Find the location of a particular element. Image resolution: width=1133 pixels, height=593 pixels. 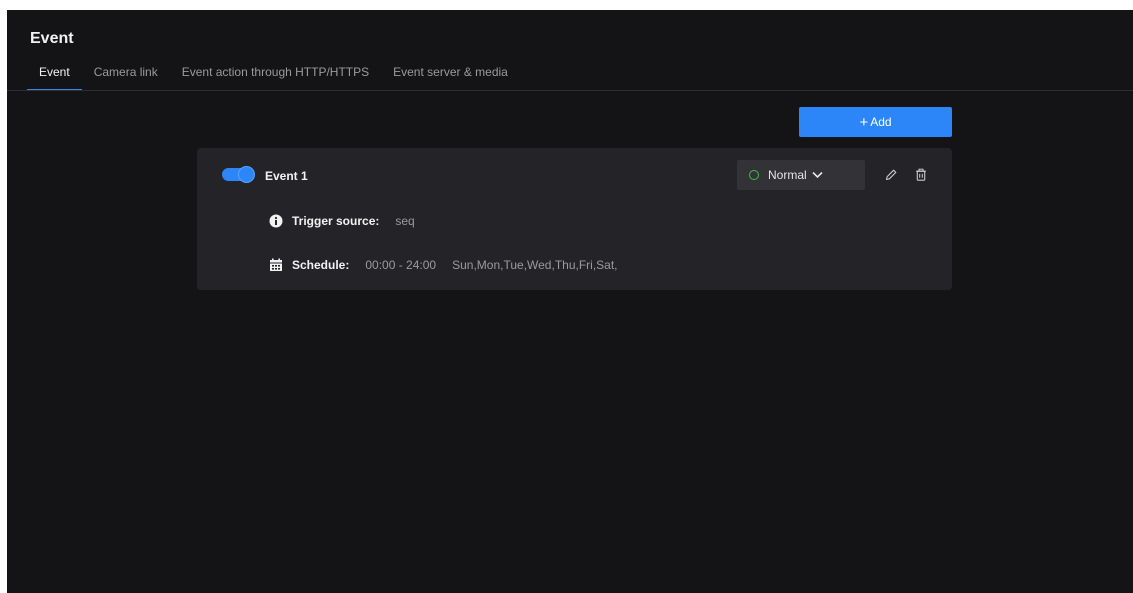

info-icon is located at coordinates (276, 221).